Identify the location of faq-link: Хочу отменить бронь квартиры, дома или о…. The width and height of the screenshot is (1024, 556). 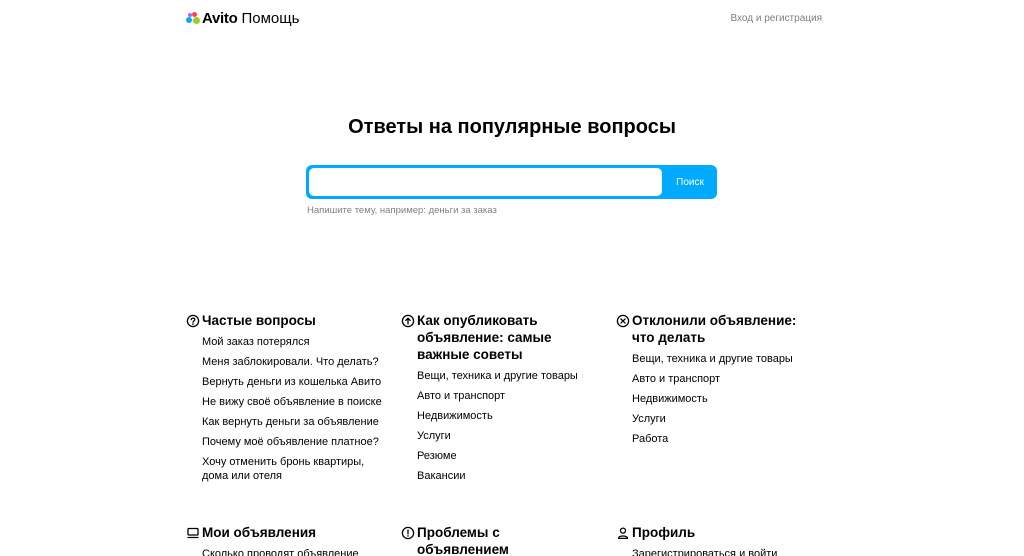
(283, 469).